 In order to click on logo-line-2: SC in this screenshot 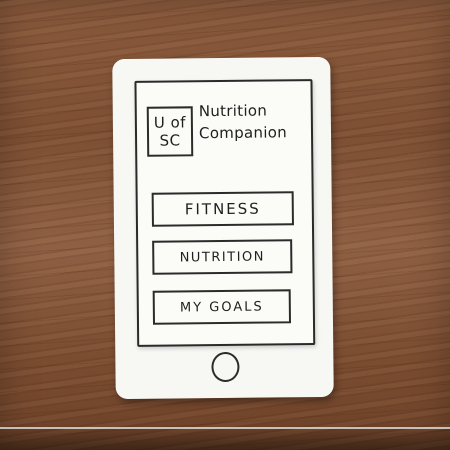, I will do `click(170, 140)`.